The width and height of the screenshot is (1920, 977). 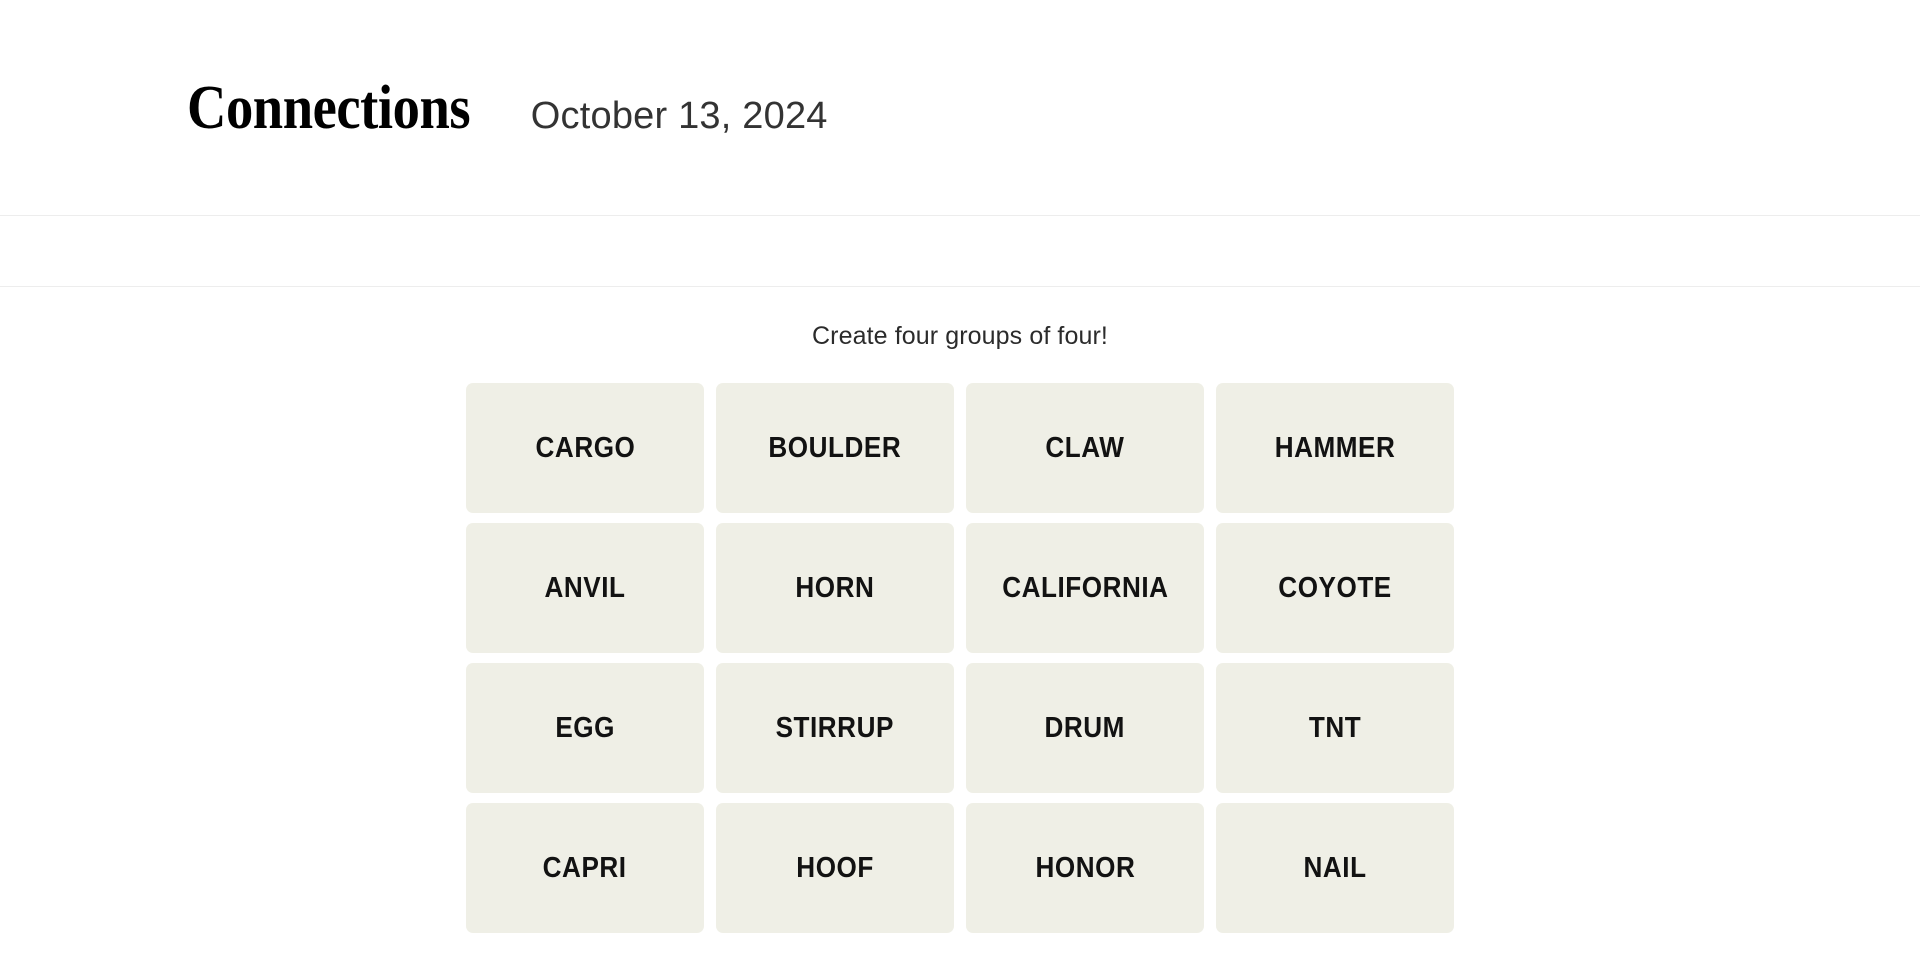 What do you see at coordinates (329, 107) in the screenshot?
I see `page-title: Connections` at bounding box center [329, 107].